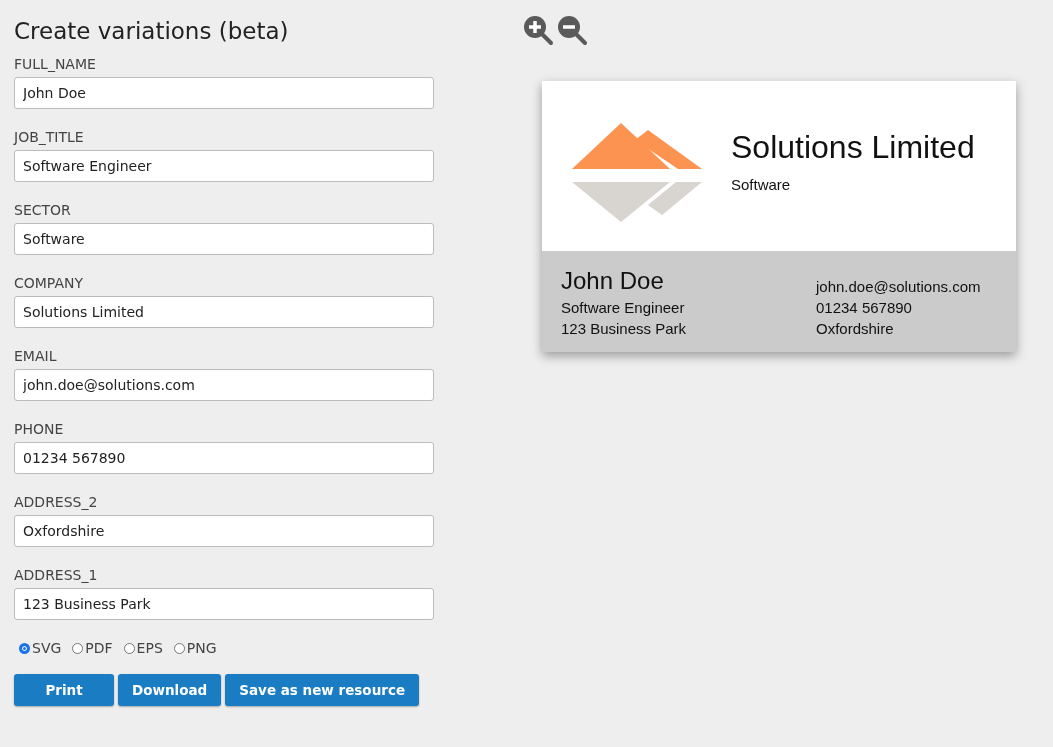  What do you see at coordinates (538, 30) in the screenshot?
I see `zoom-in-icon` at bounding box center [538, 30].